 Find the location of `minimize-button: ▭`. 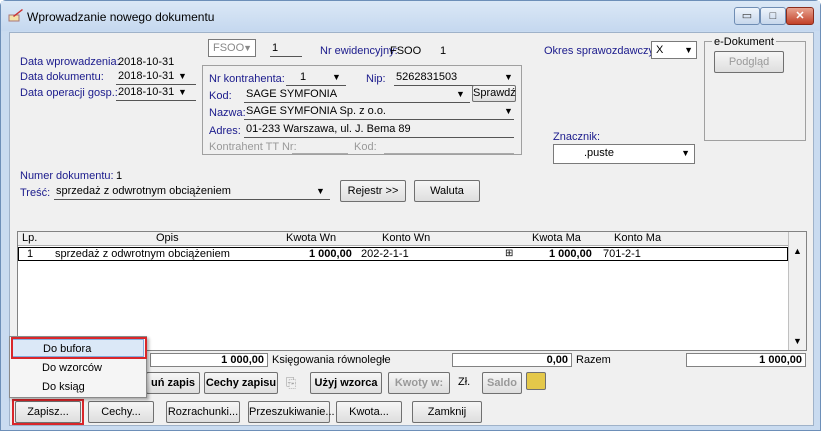

minimize-button: ▭ is located at coordinates (747, 16).